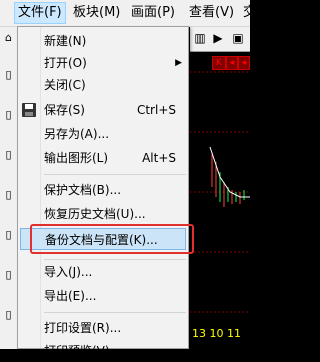 This screenshot has width=320, height=362. What do you see at coordinates (178, 63) in the screenshot?
I see `submenu-arrow-icon: ▶` at bounding box center [178, 63].